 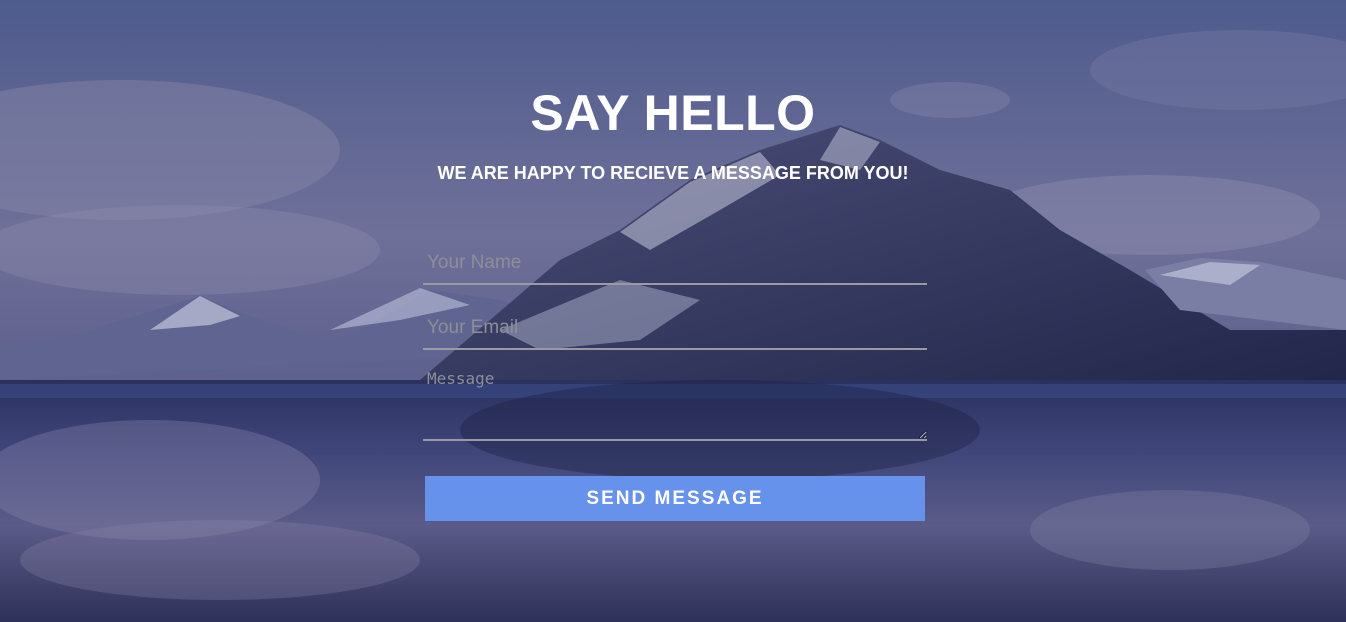 What do you see at coordinates (675, 403) in the screenshot?
I see `message-textarea` at bounding box center [675, 403].